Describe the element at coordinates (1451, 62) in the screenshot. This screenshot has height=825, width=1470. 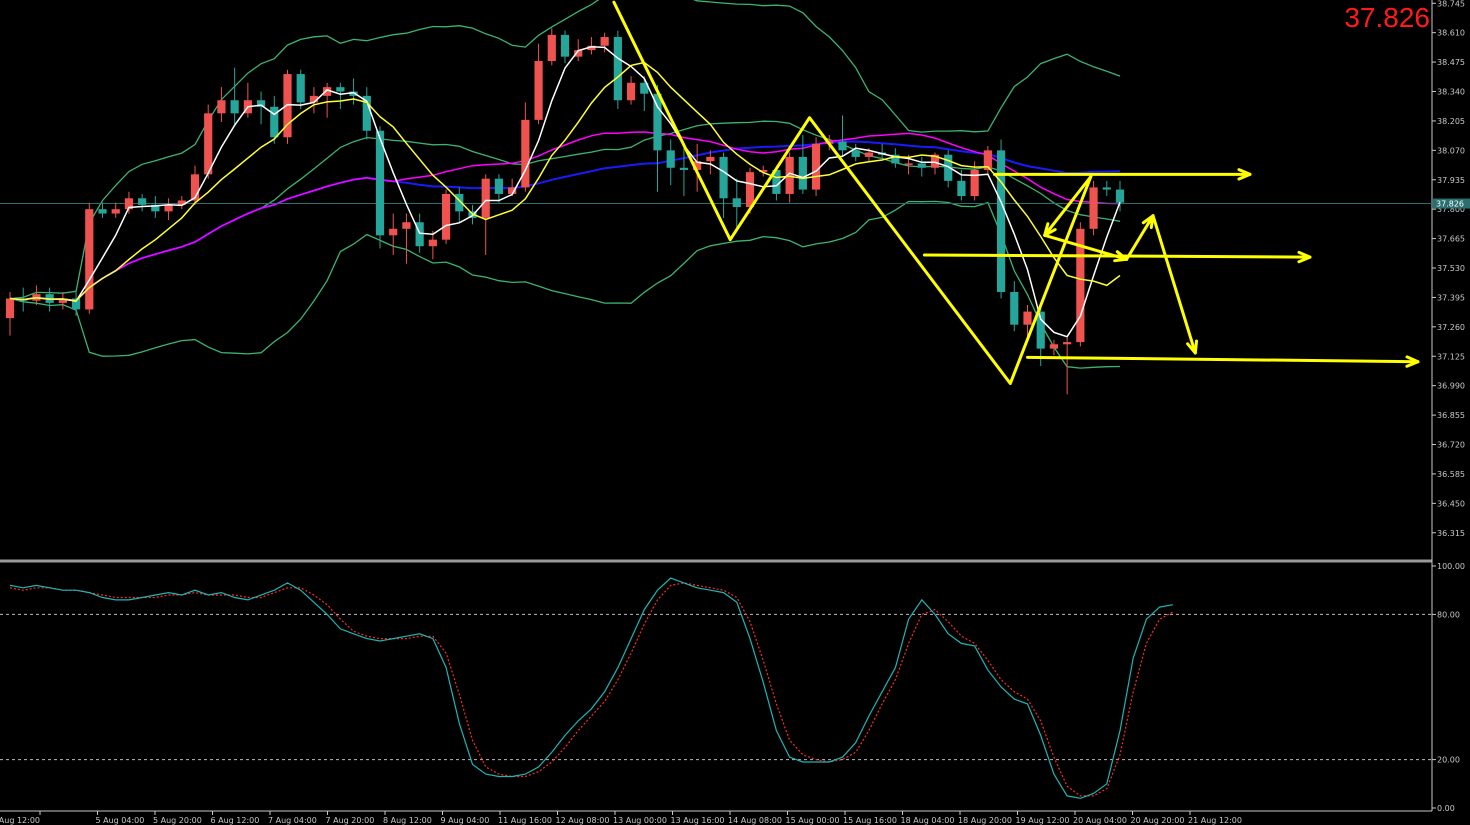
I see `price-tick-label: 38.475` at that location.